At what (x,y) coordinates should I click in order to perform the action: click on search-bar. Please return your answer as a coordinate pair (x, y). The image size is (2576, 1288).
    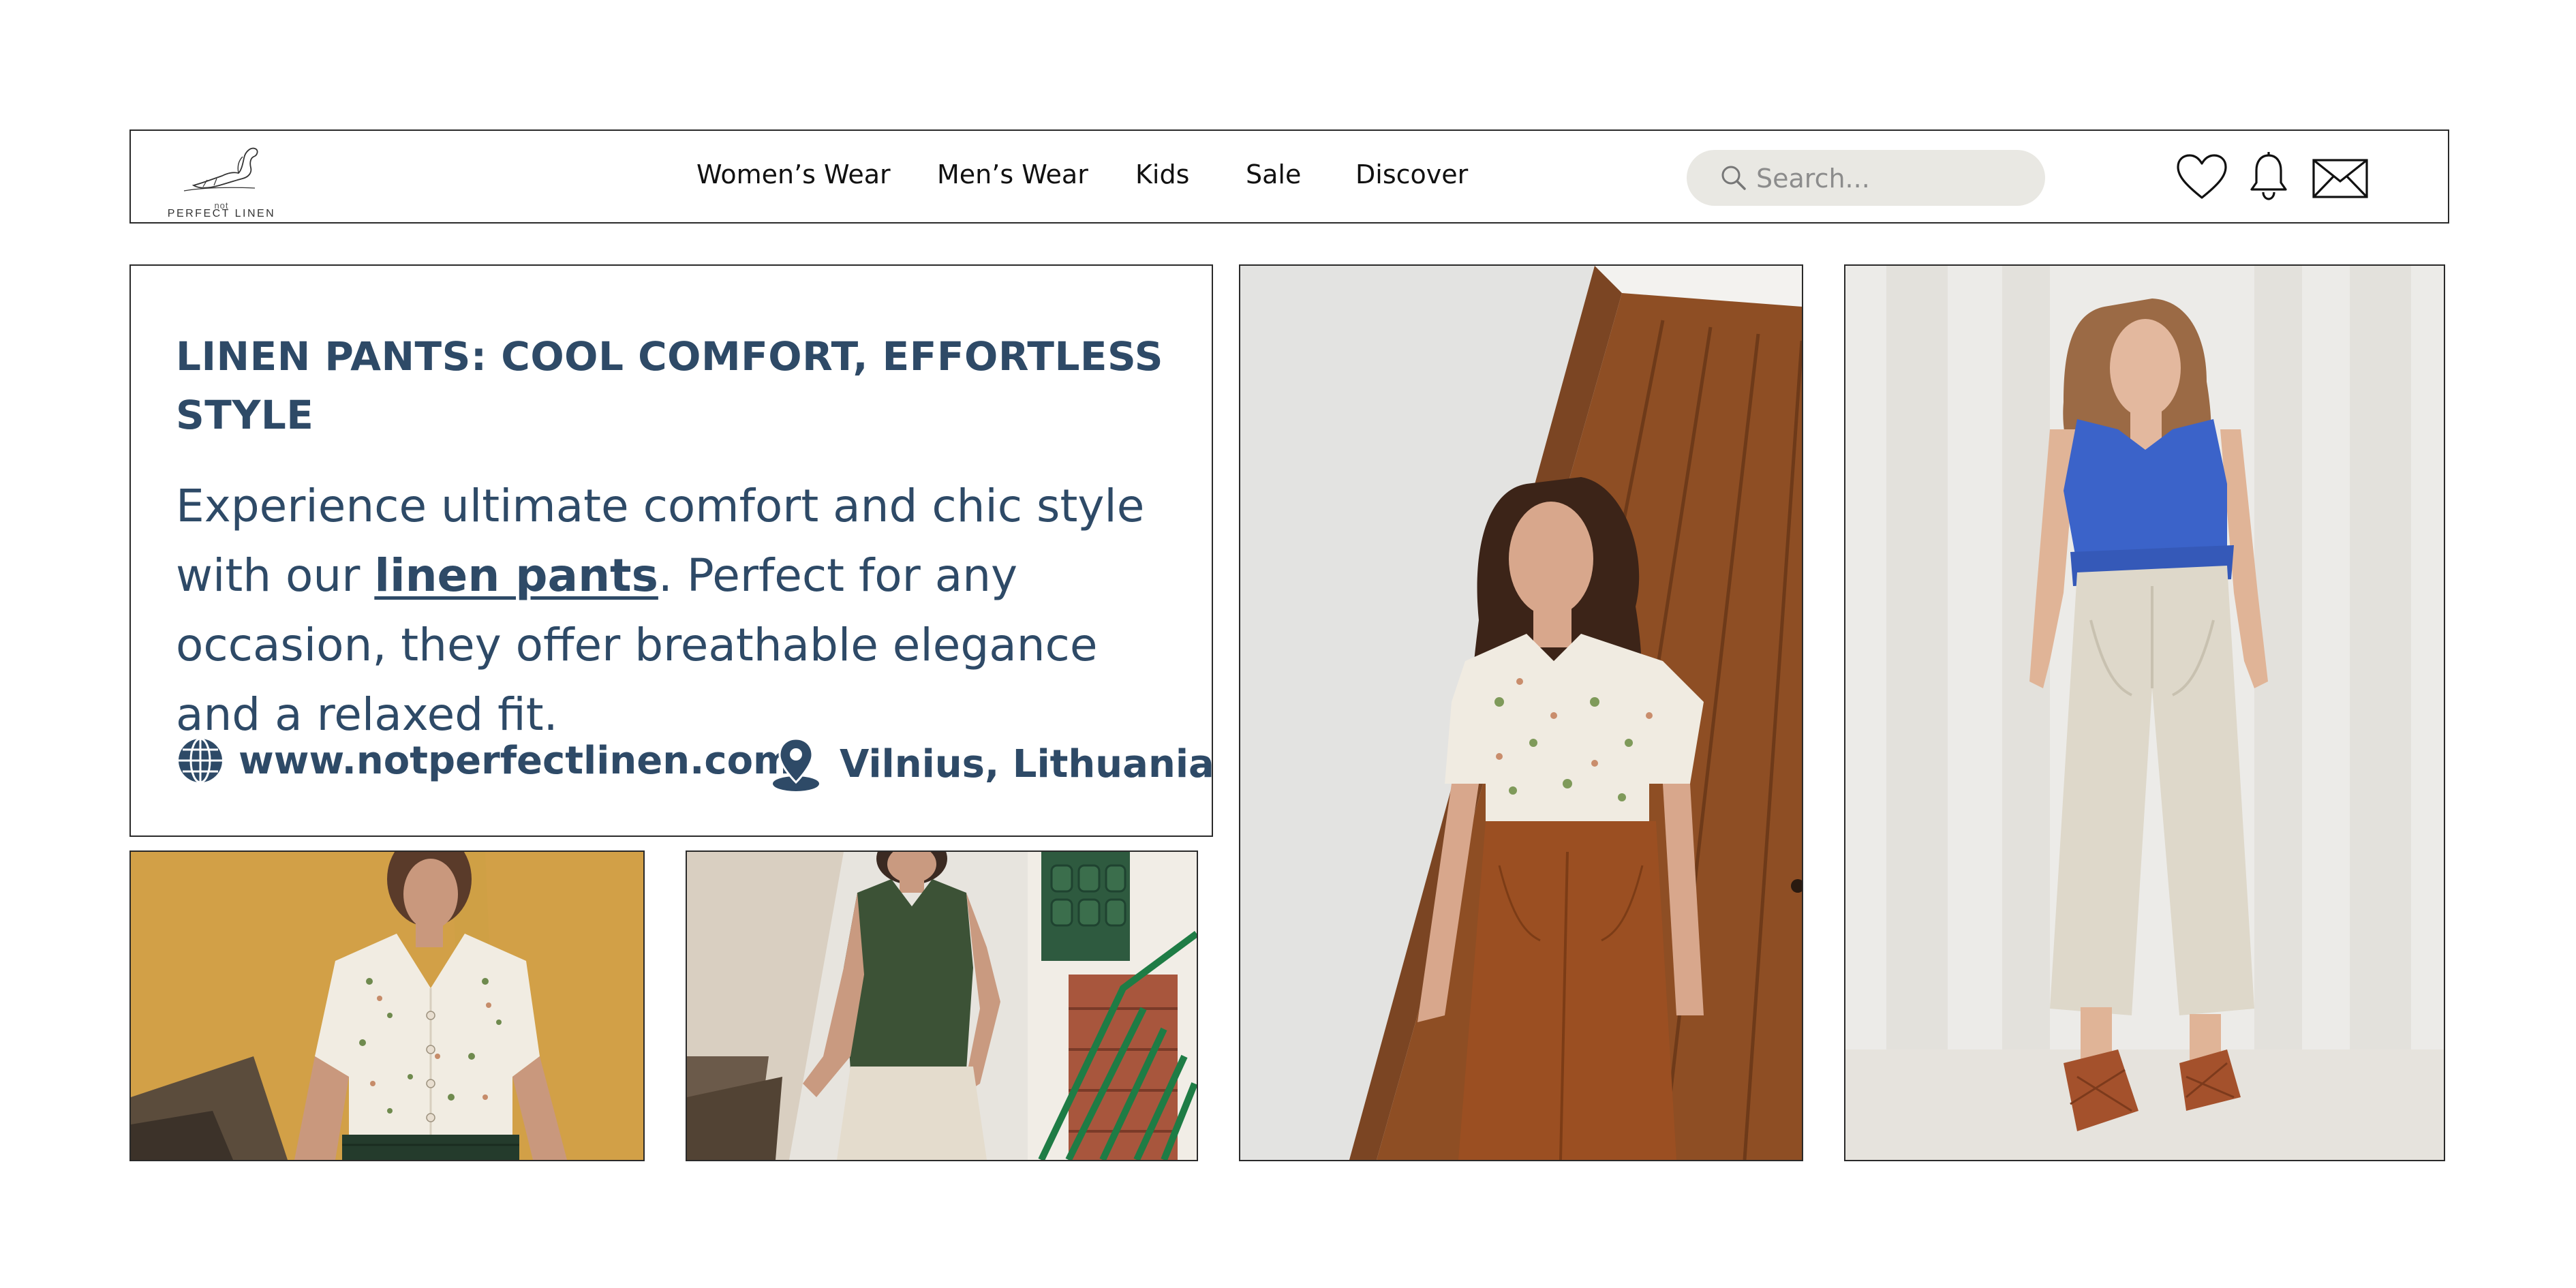
    Looking at the image, I should click on (1866, 178).